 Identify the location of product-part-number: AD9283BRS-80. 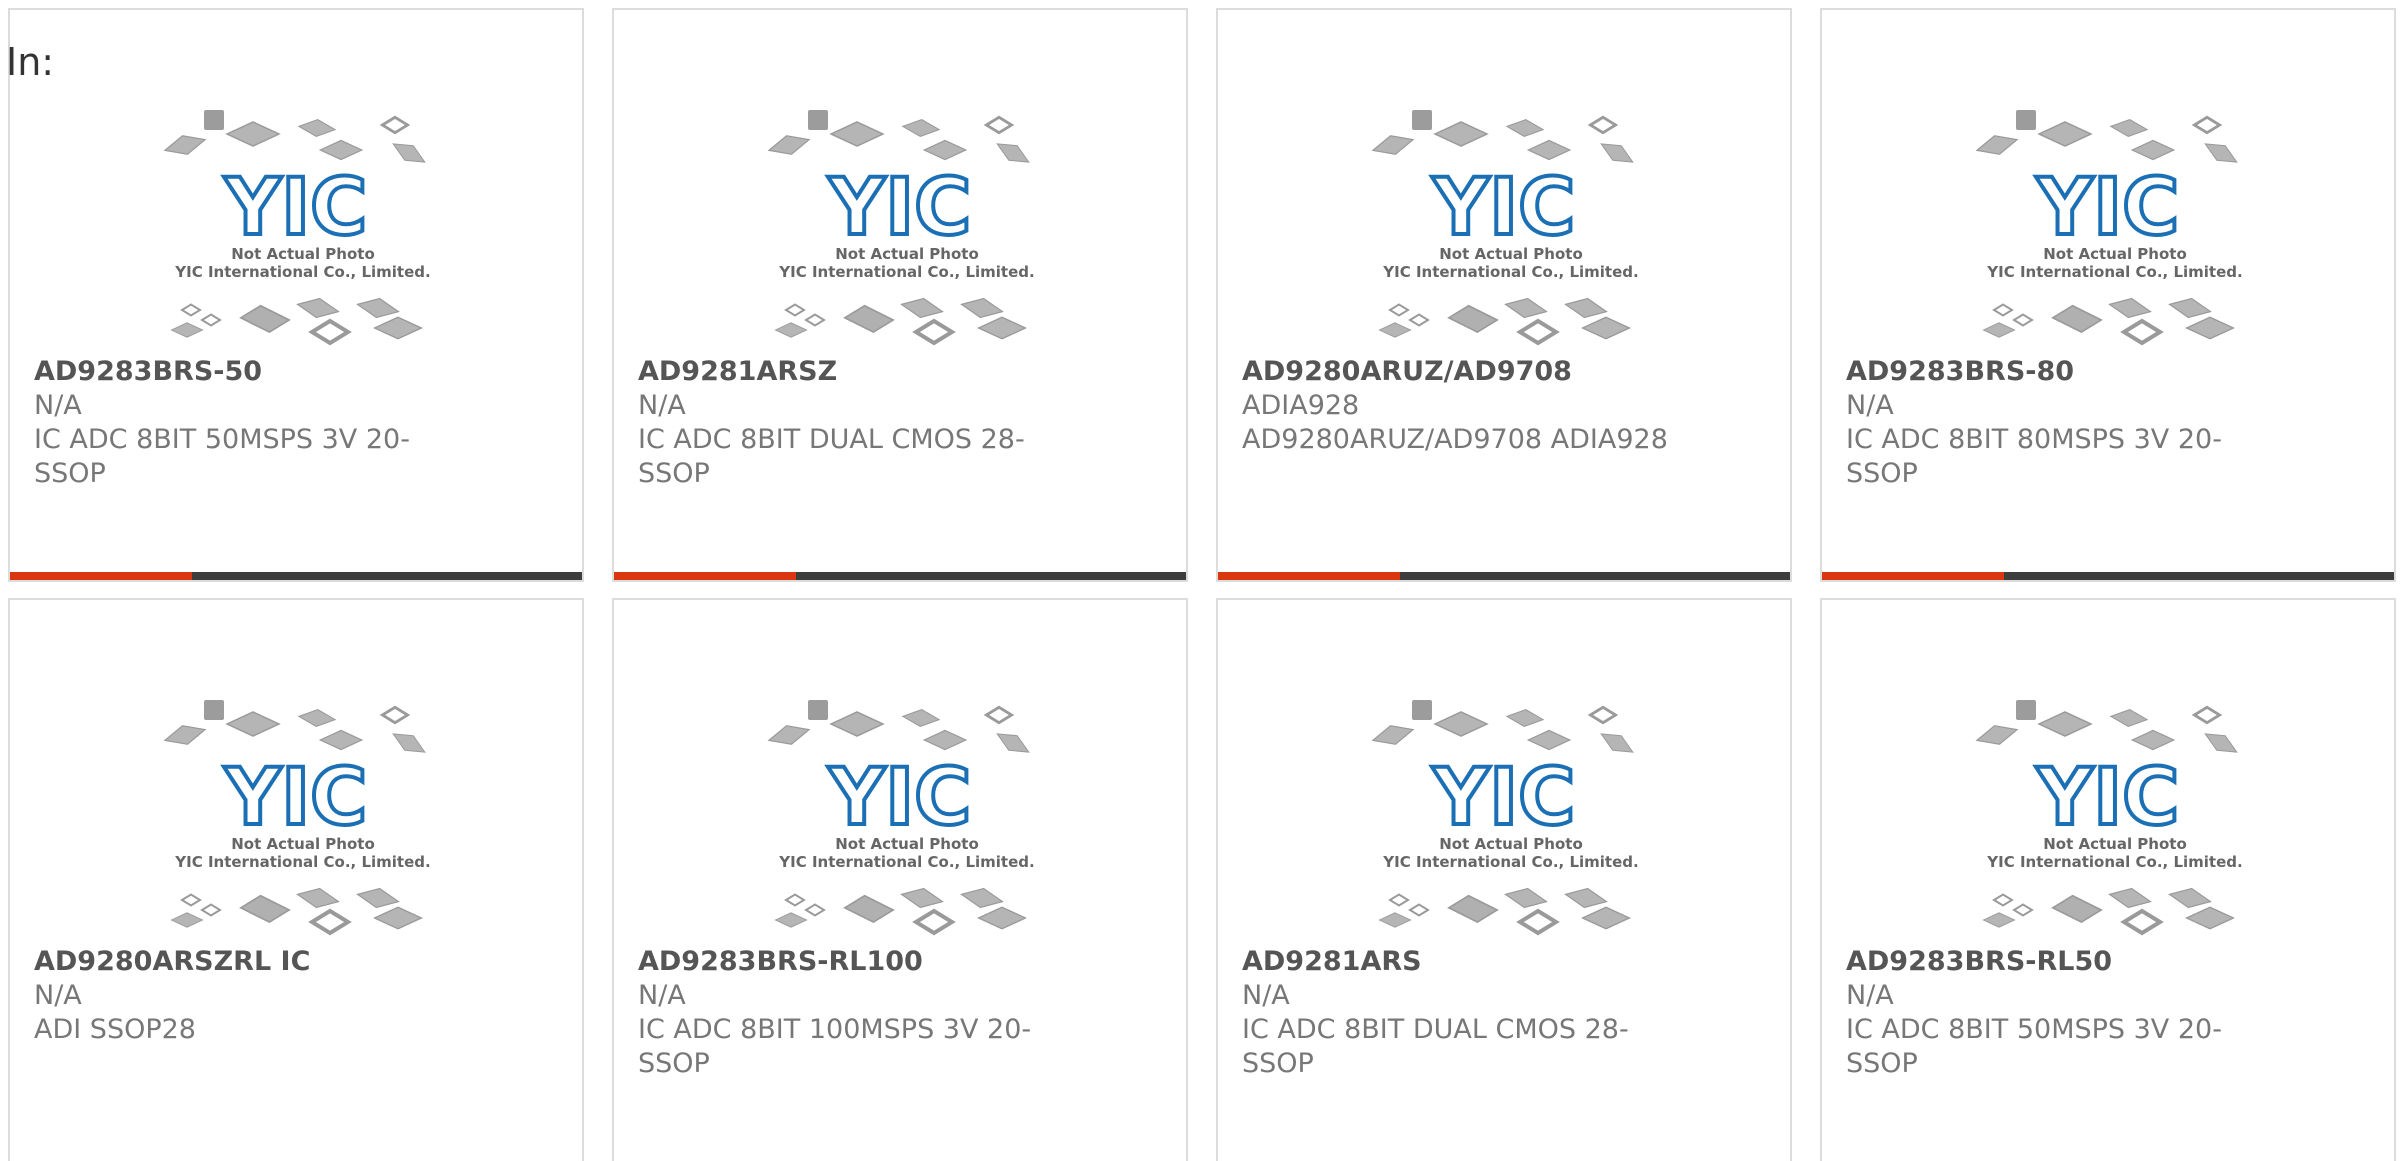
(2061, 372).